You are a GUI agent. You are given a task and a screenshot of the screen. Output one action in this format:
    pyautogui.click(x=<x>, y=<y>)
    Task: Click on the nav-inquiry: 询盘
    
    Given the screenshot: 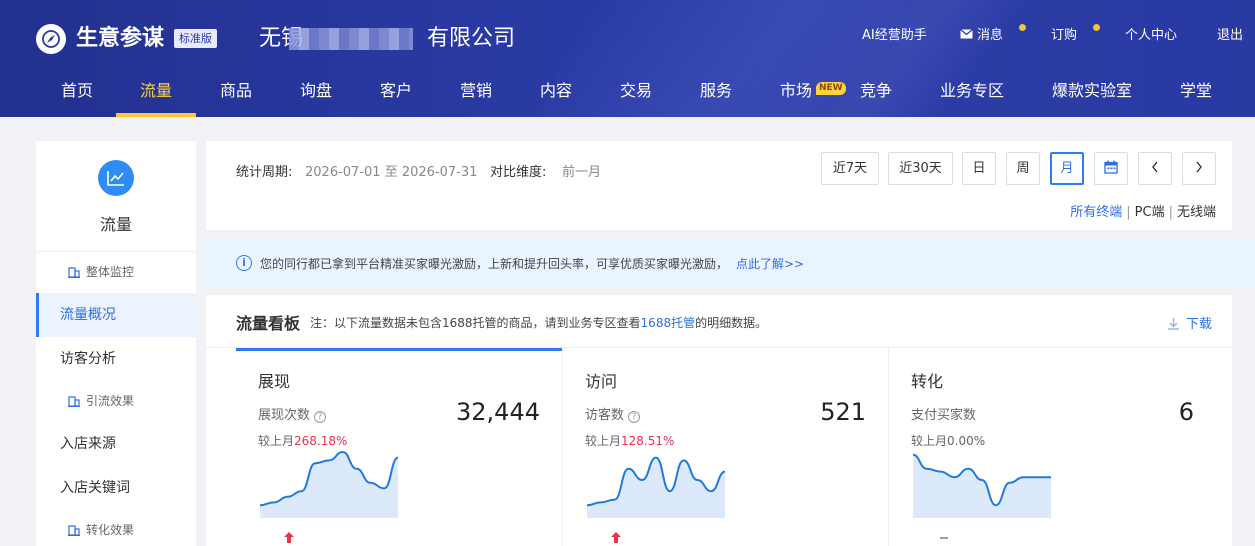 What is the action you would take?
    pyautogui.click(x=316, y=93)
    